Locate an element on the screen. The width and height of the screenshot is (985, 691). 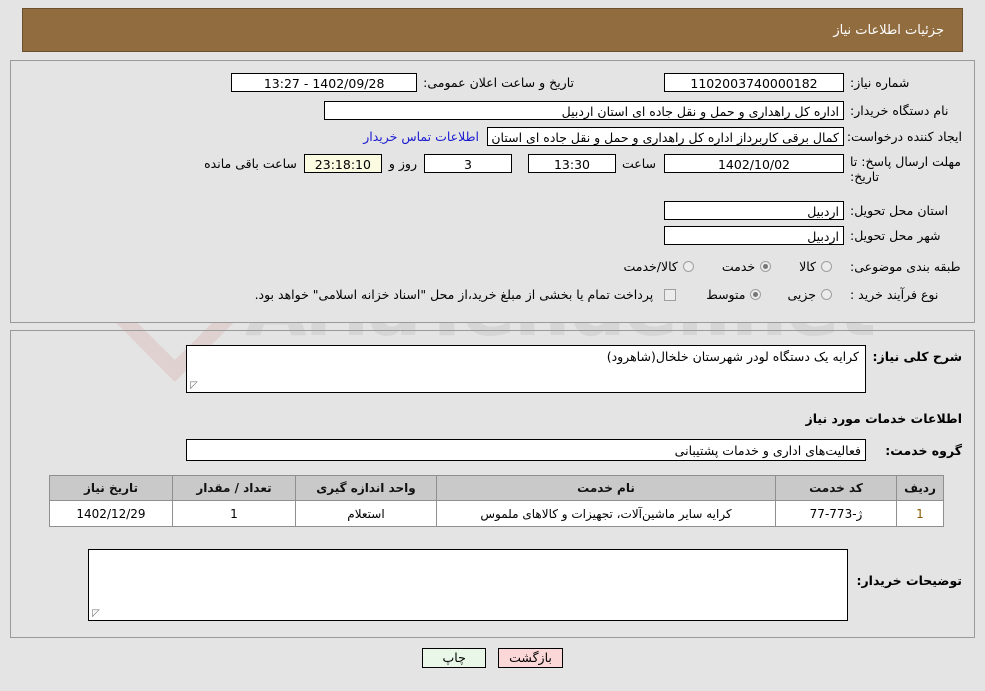
buyer-notes-box: ◹ is located at coordinates (468, 585).